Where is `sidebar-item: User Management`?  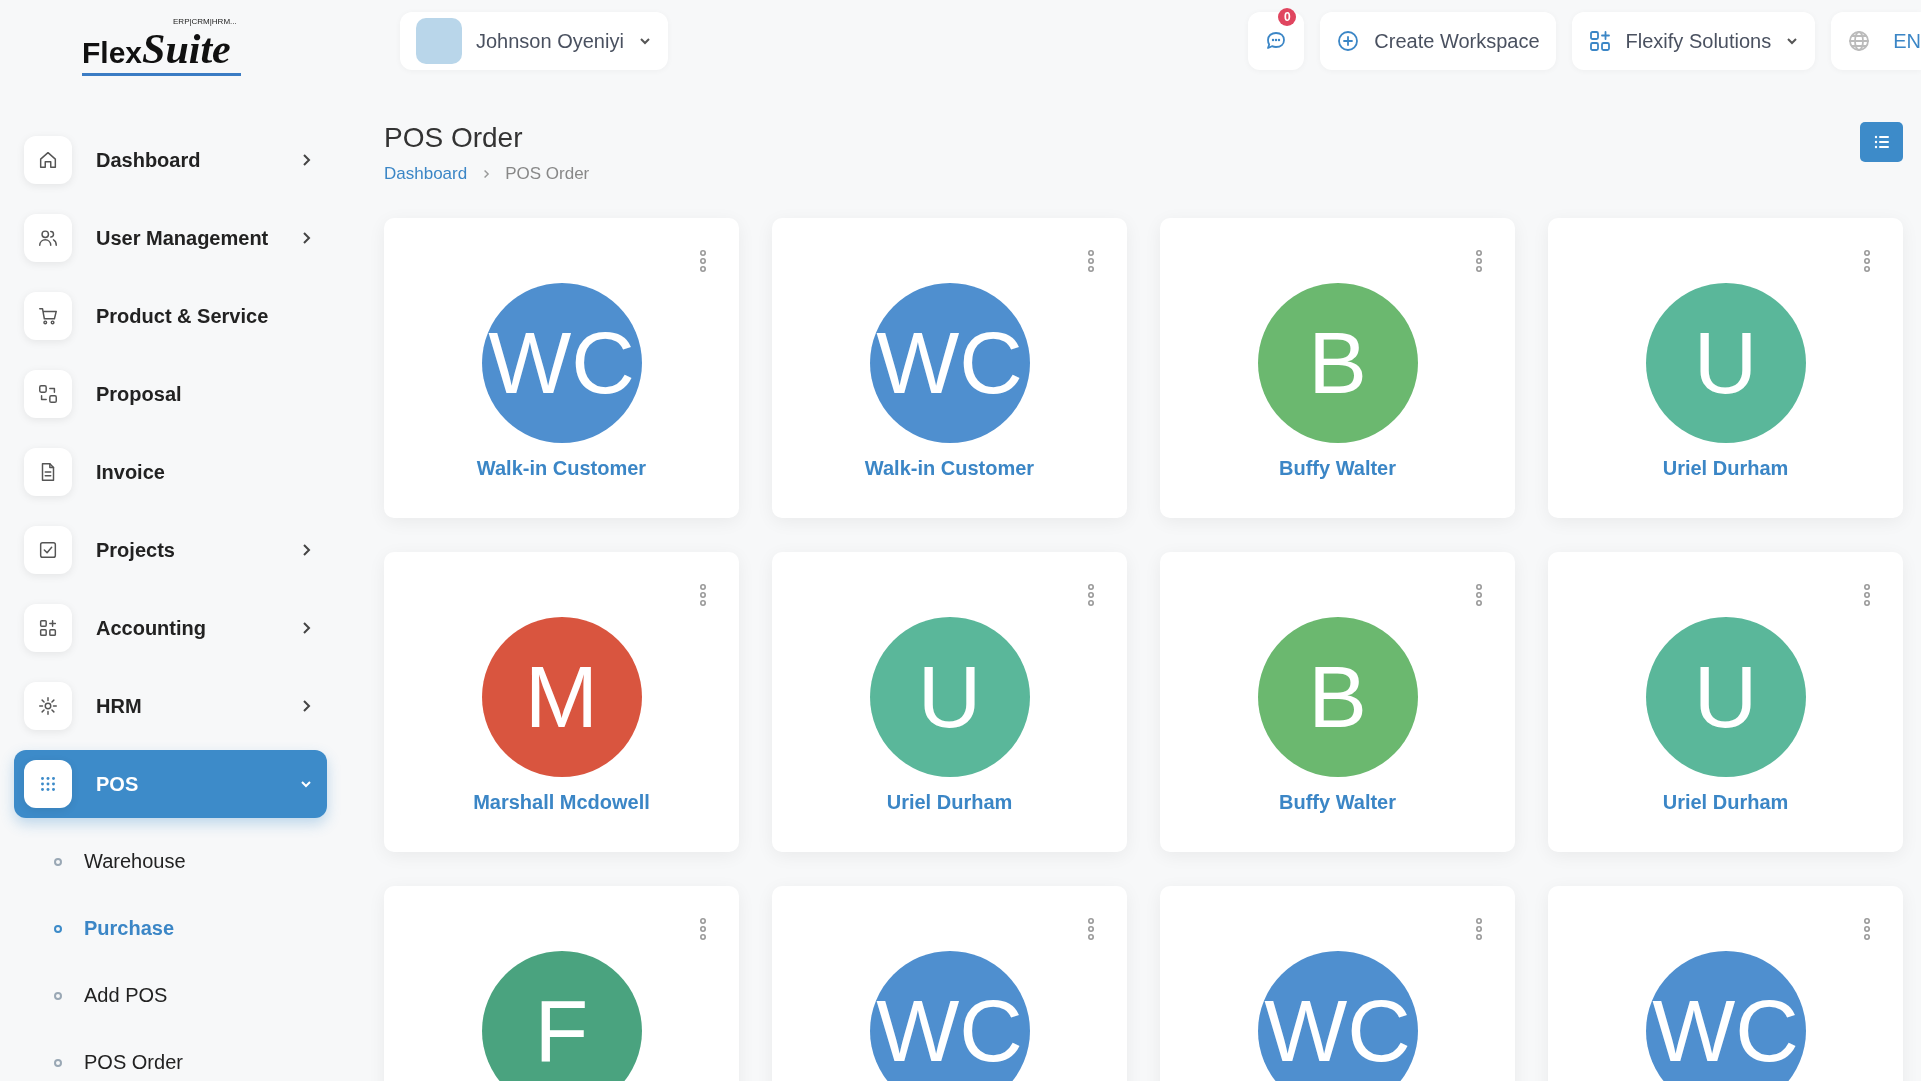 sidebar-item: User Management is located at coordinates (170, 238).